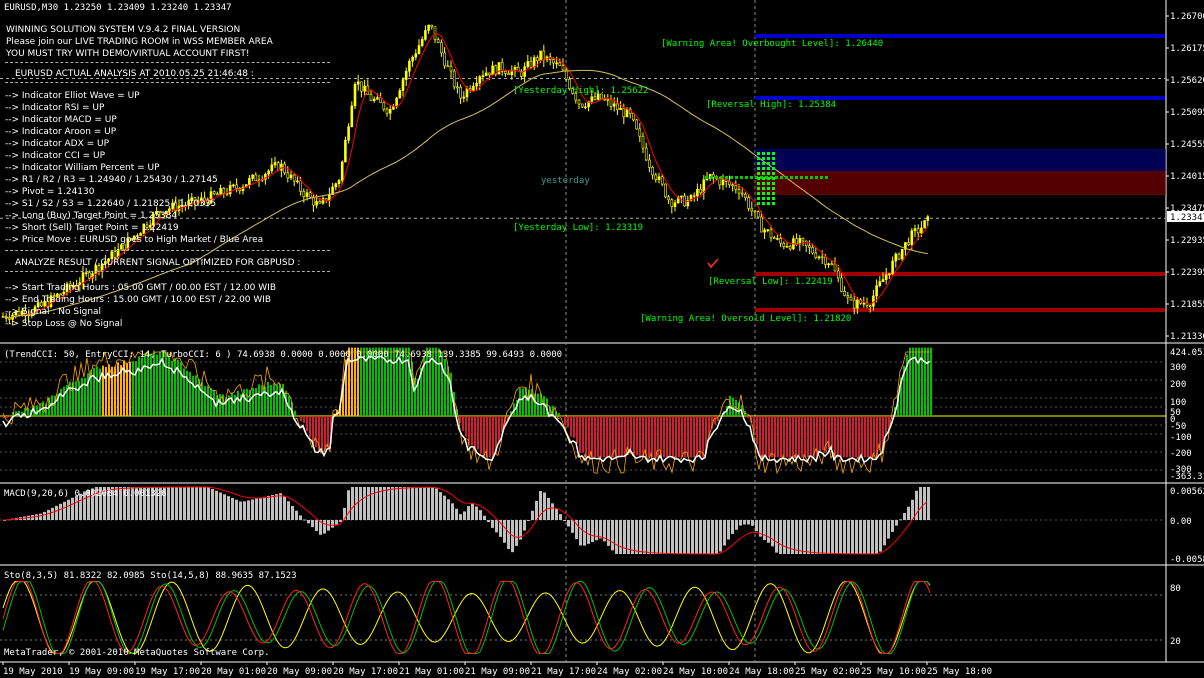 This screenshot has width=1204, height=678. I want to click on time-axis-label: 19 May 09:00, so click(101, 672).